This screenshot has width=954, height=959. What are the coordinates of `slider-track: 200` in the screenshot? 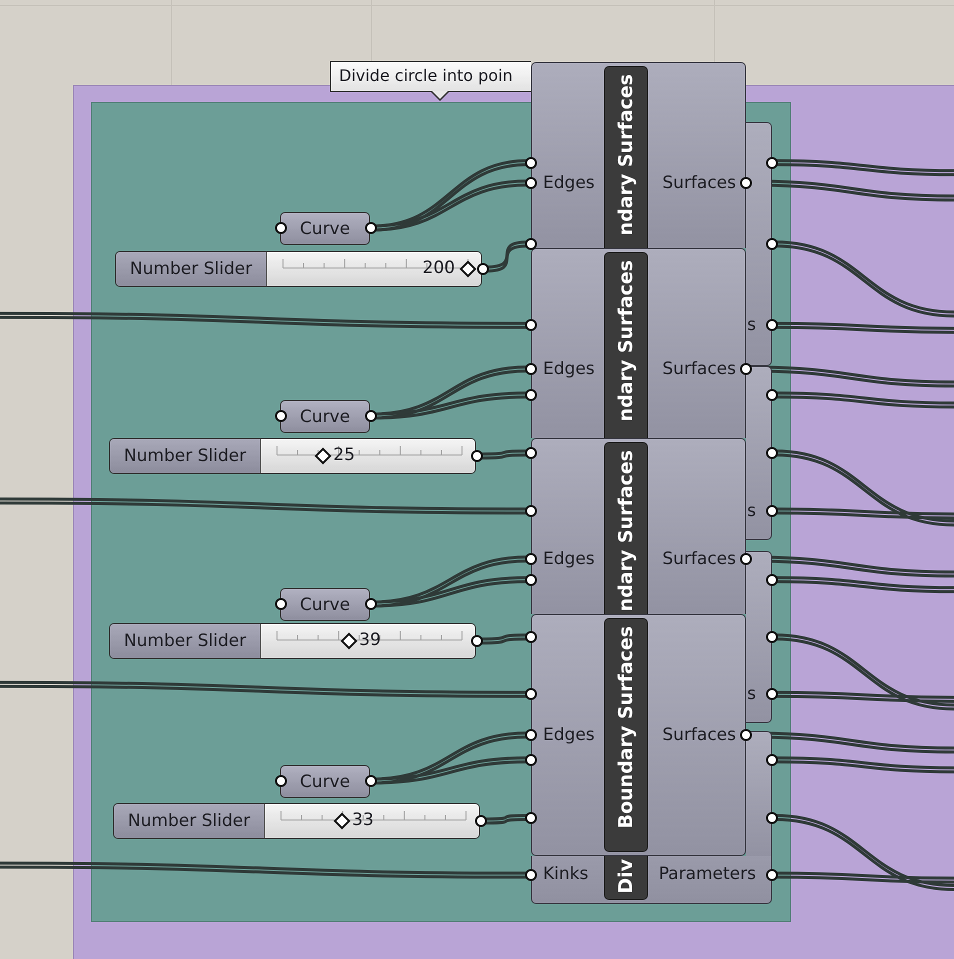 It's located at (374, 269).